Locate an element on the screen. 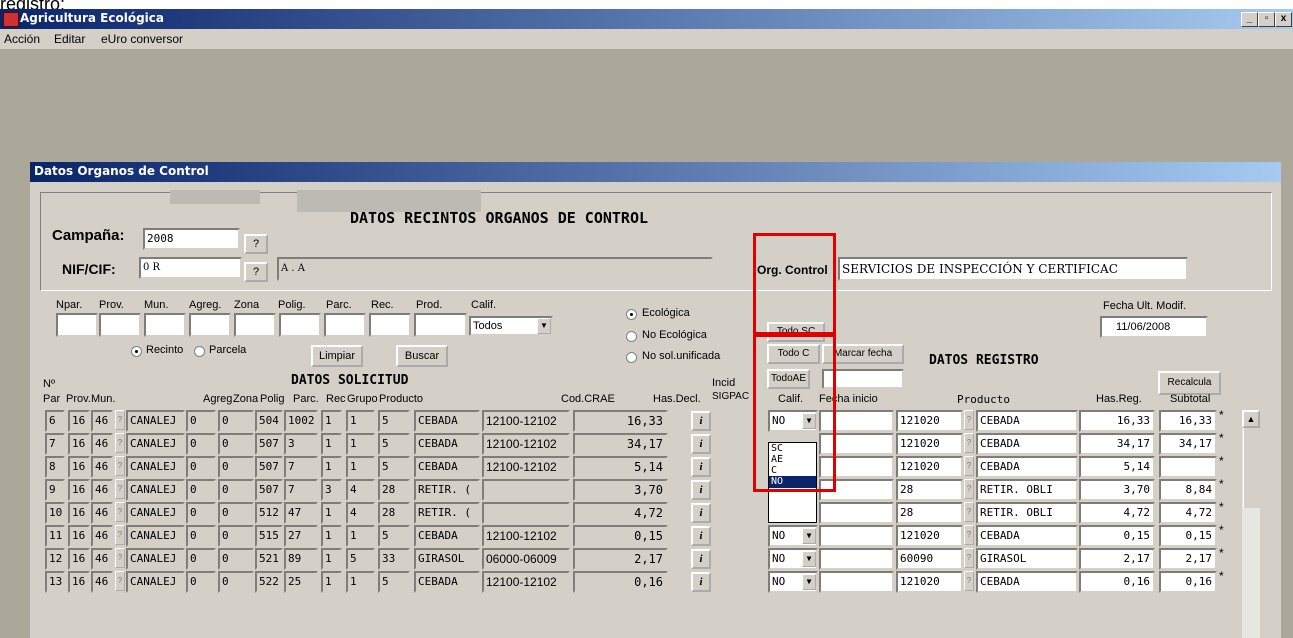  dropdown-option-ae: AE is located at coordinates (792, 459).